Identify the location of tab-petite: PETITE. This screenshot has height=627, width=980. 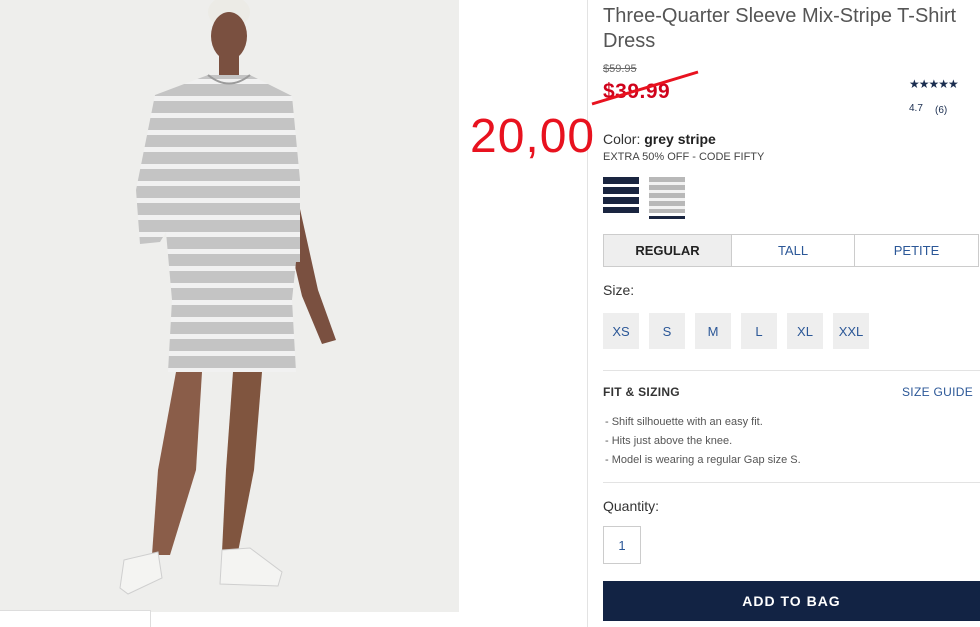
(916, 250).